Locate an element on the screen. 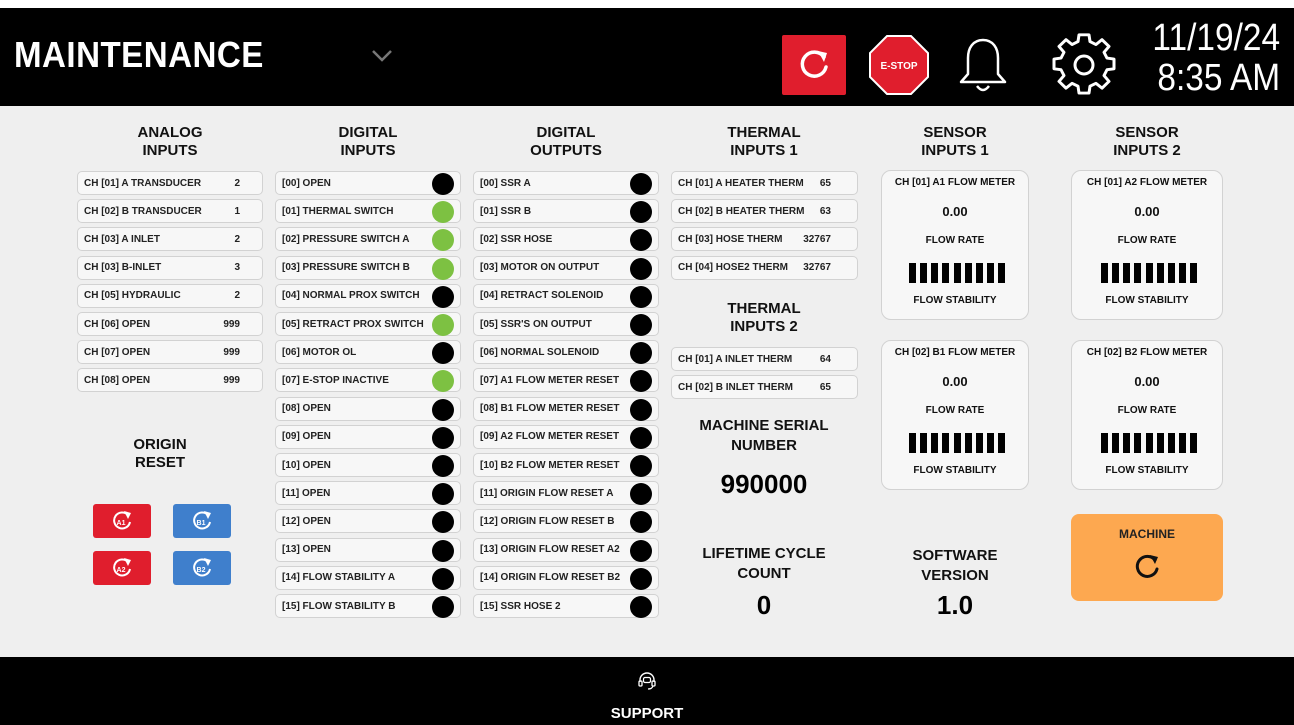 The image size is (1294, 725). estop-button: E-STOP is located at coordinates (899, 65).